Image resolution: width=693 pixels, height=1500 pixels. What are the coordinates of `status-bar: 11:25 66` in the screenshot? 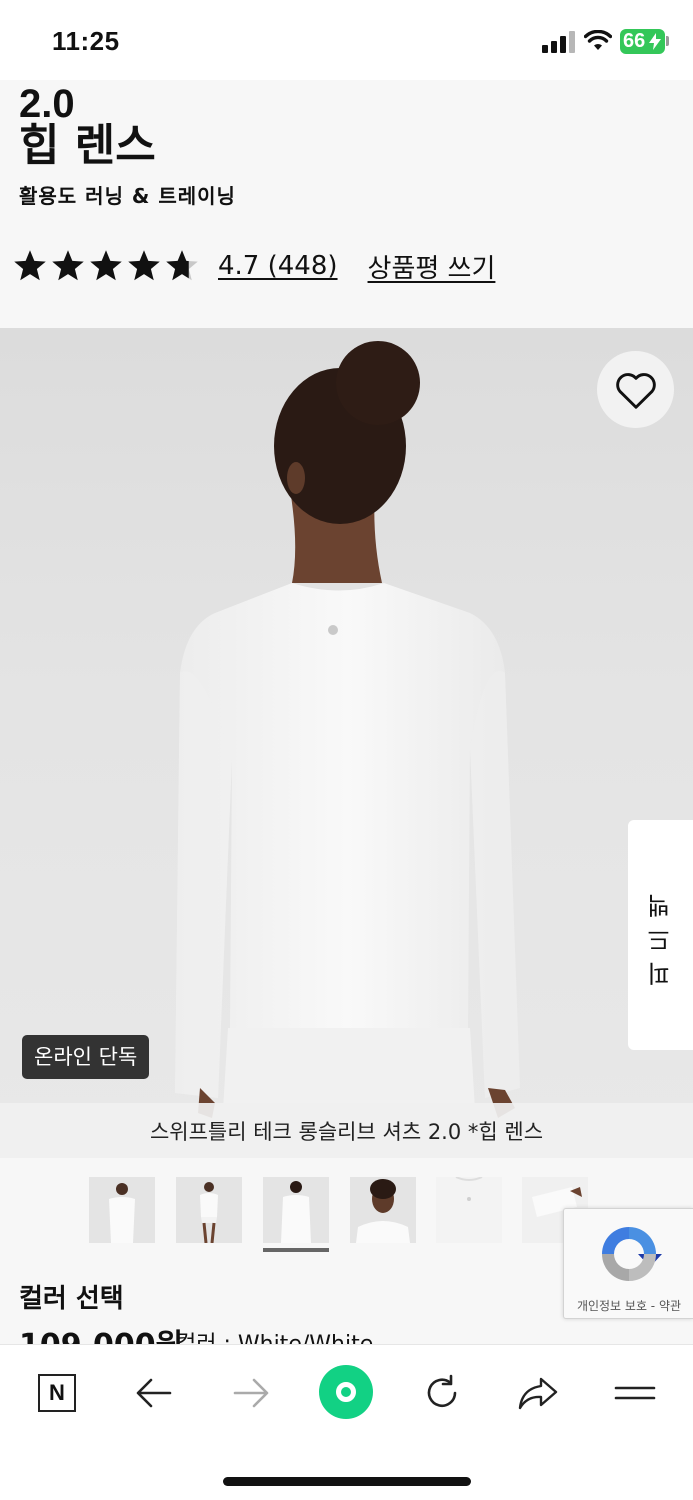 It's located at (346, 40).